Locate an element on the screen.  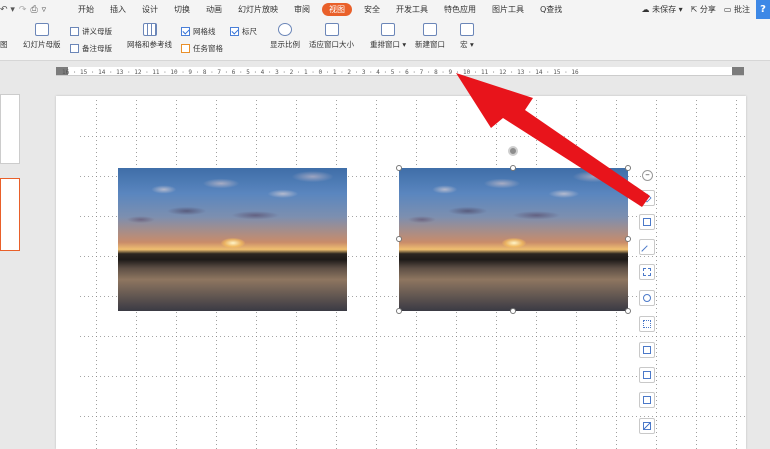
help-icon: ? is located at coordinates (763, 9).